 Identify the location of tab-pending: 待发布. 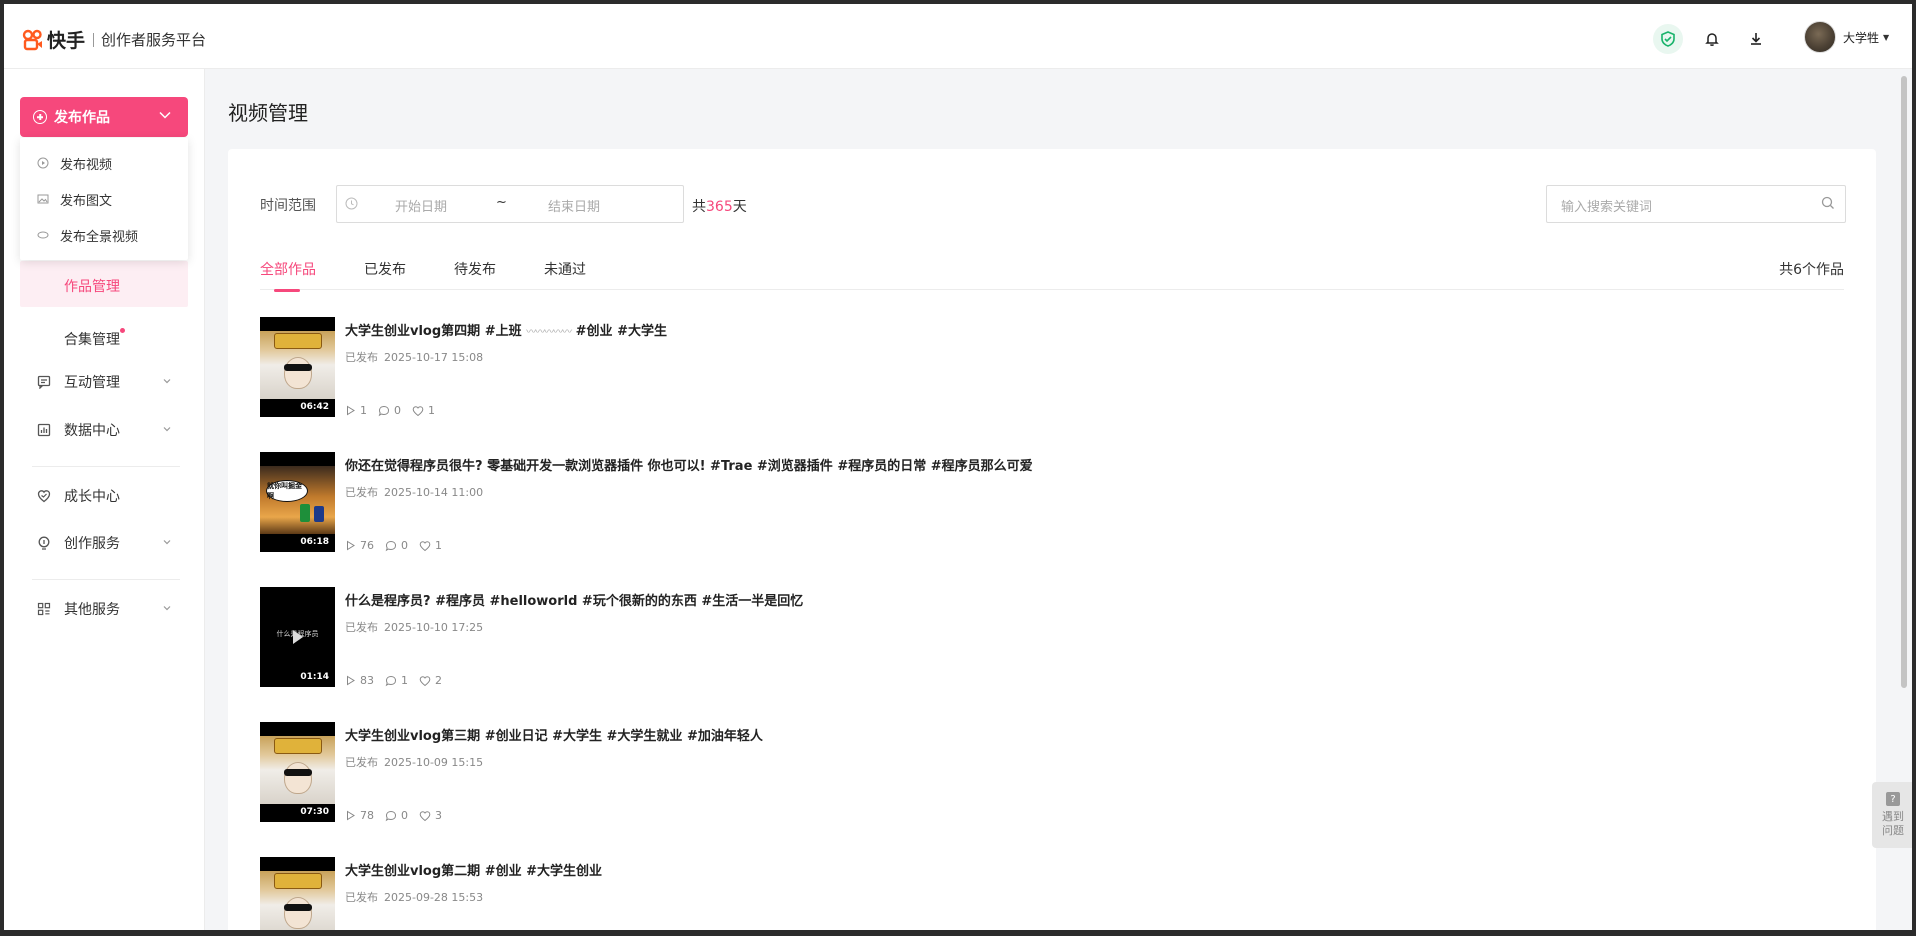
(475, 269).